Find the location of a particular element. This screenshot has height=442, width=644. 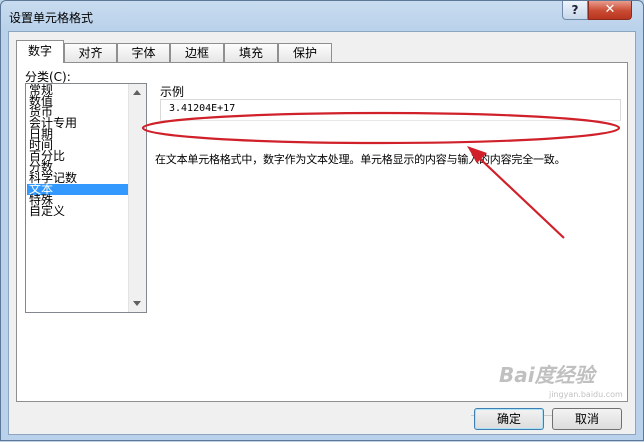

dialog-title: 设置单元格格式 is located at coordinates (51, 18).